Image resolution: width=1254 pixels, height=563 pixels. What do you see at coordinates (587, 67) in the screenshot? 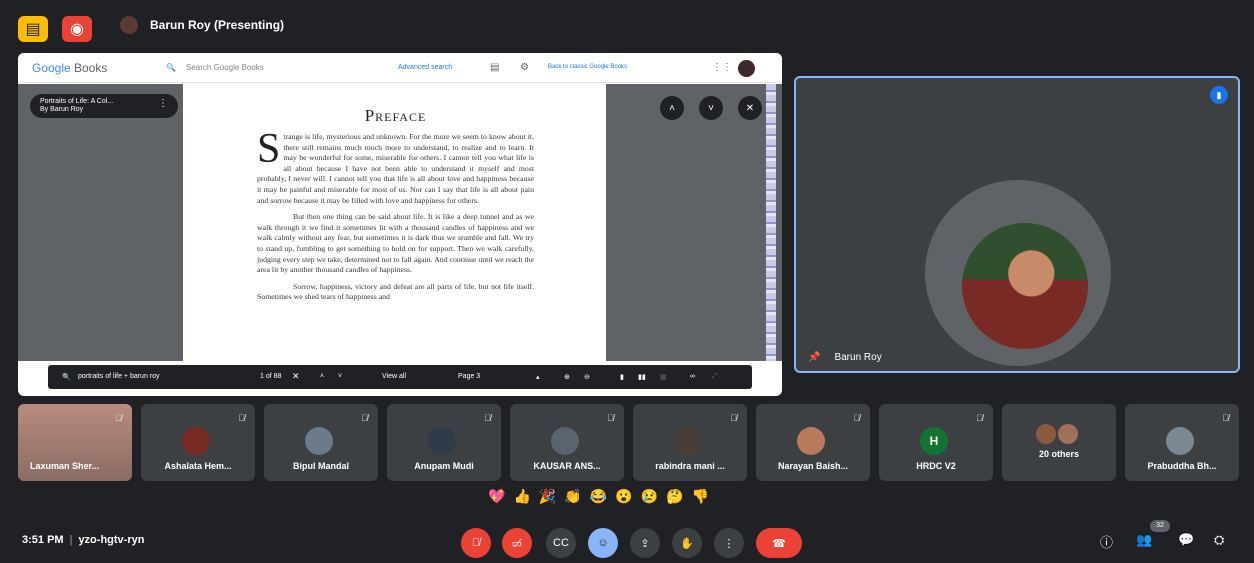
I see `back-to-classic-link: Back to classic Google Books` at bounding box center [587, 67].